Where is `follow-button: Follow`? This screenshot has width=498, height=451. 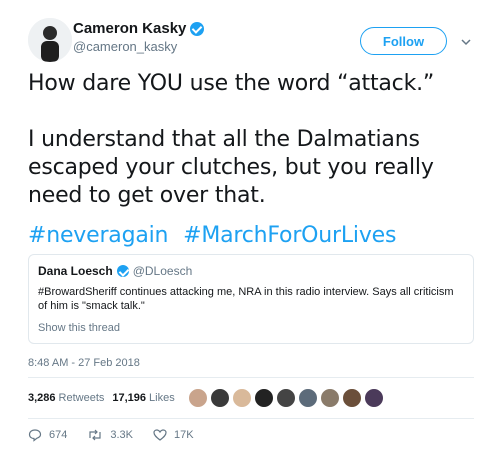
follow-button: Follow is located at coordinates (403, 41).